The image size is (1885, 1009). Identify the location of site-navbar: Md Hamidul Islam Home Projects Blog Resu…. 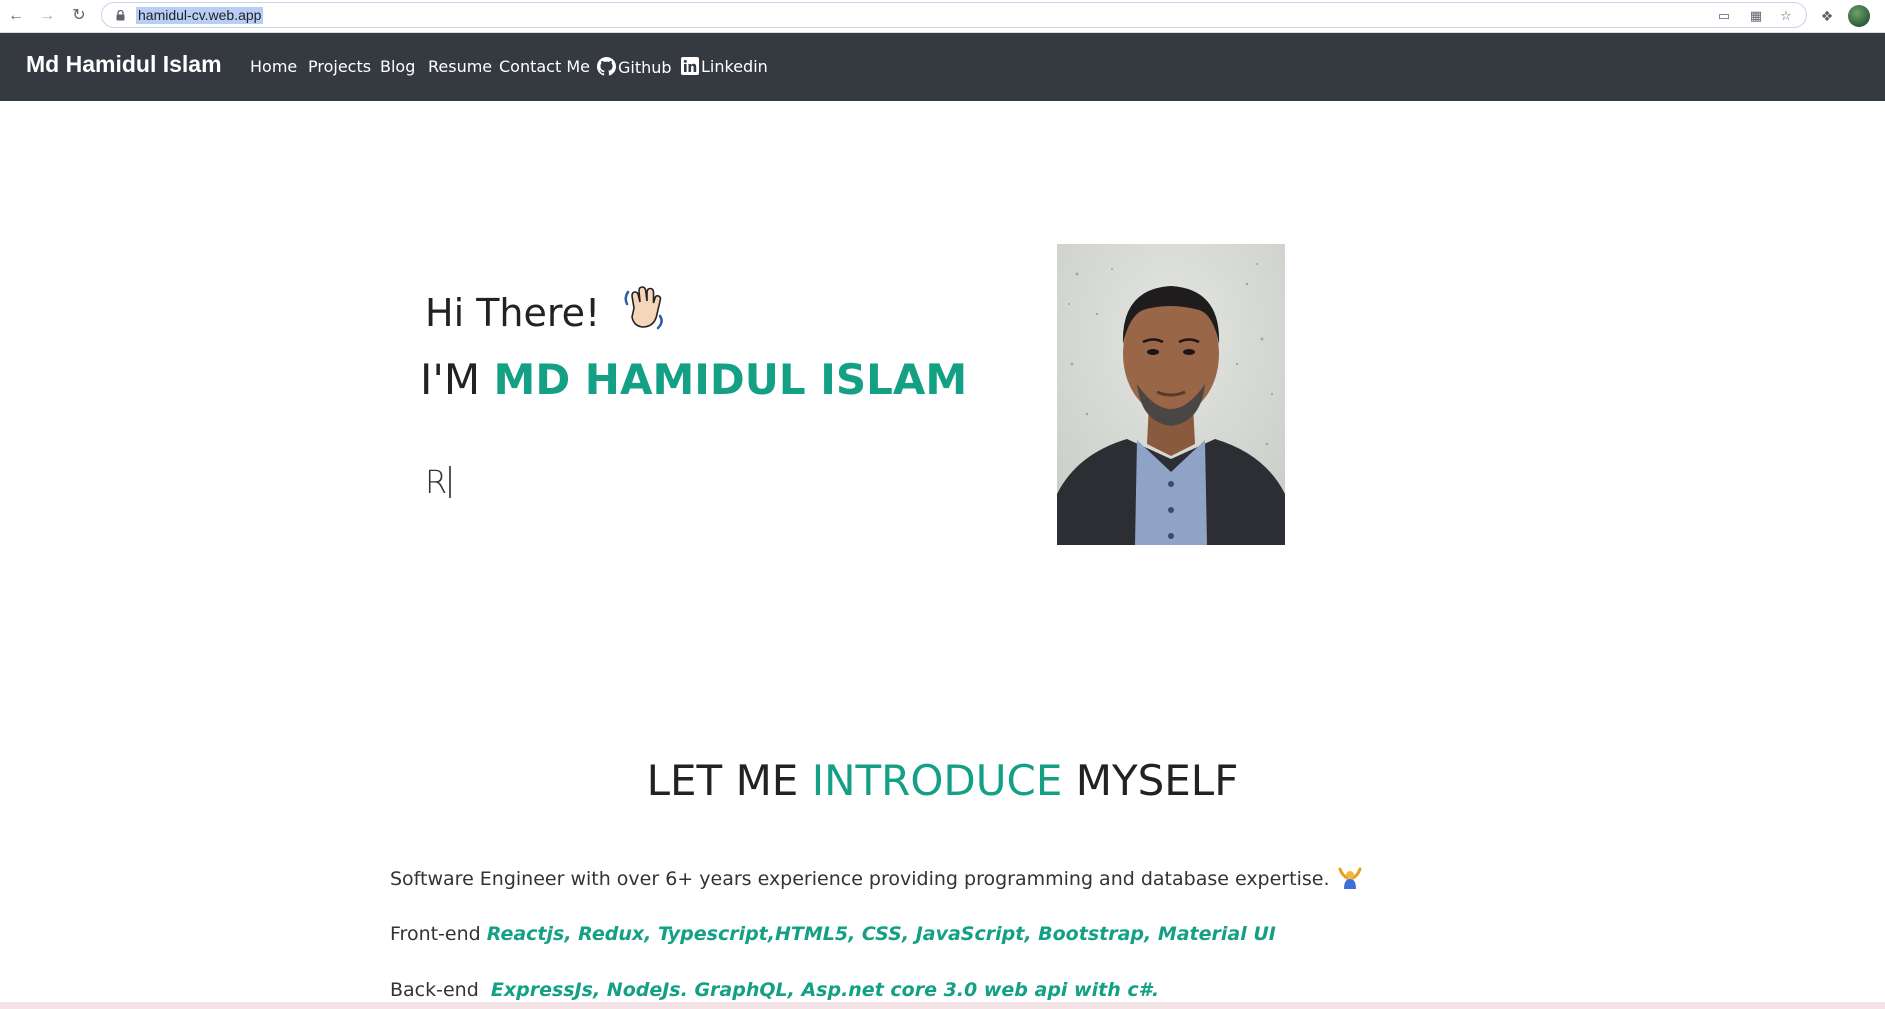
(942, 67).